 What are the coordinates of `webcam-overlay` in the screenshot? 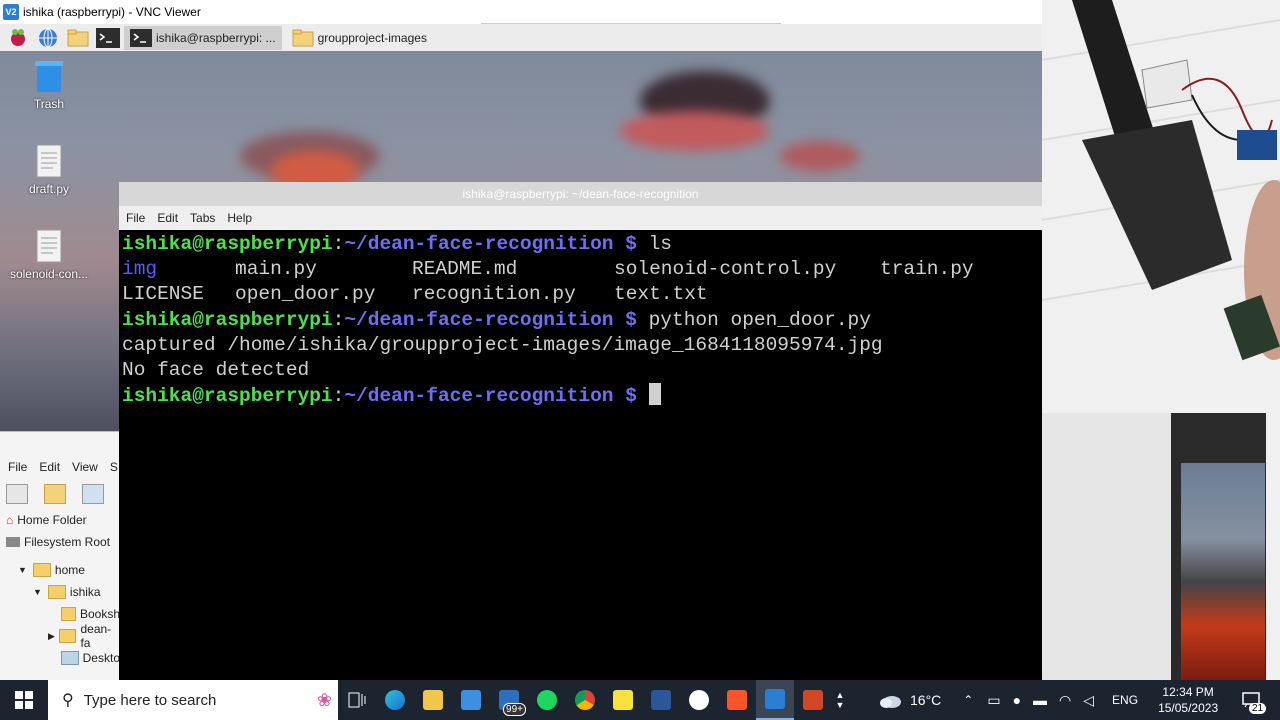 It's located at (1161, 206).